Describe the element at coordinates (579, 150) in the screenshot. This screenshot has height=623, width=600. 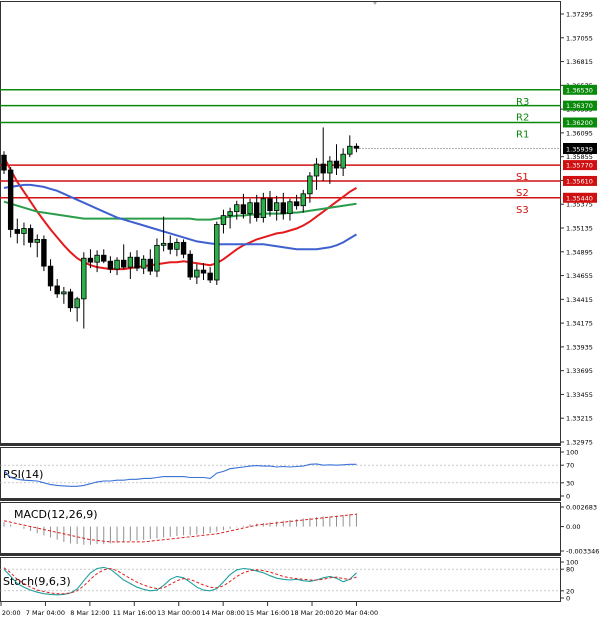
I see `current-price-label: 1.35939` at that location.